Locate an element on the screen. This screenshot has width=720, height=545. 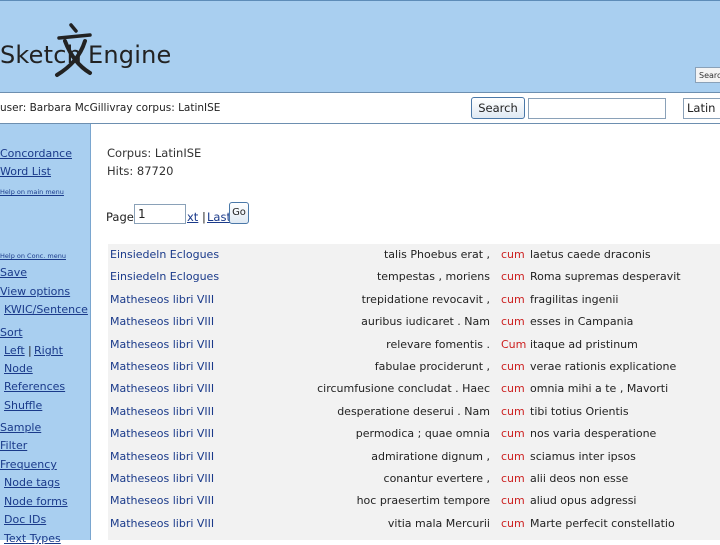
hits-count: Hits: 87720 is located at coordinates (140, 171).